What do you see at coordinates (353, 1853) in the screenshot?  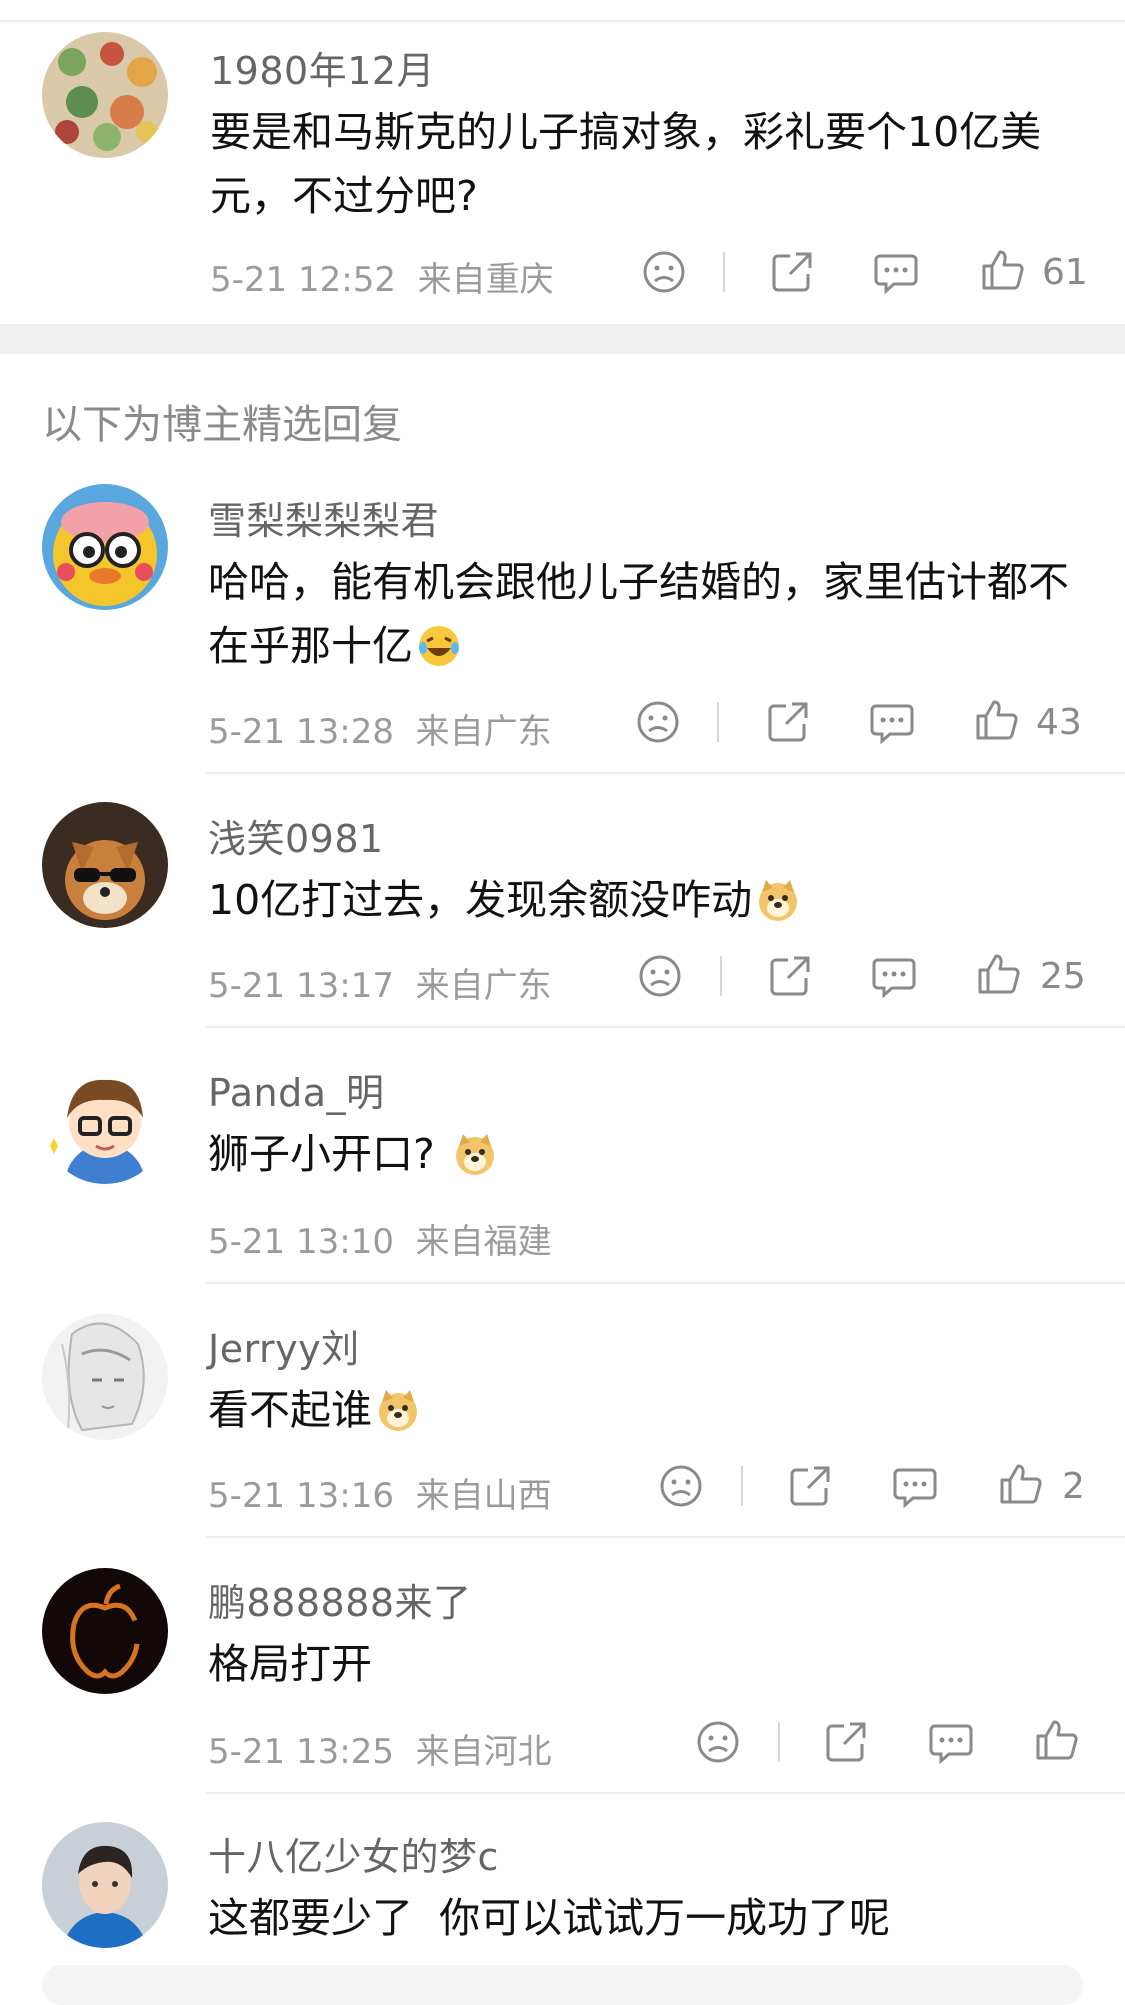 I see `comment-username: 十八亿少女的梦c` at bounding box center [353, 1853].